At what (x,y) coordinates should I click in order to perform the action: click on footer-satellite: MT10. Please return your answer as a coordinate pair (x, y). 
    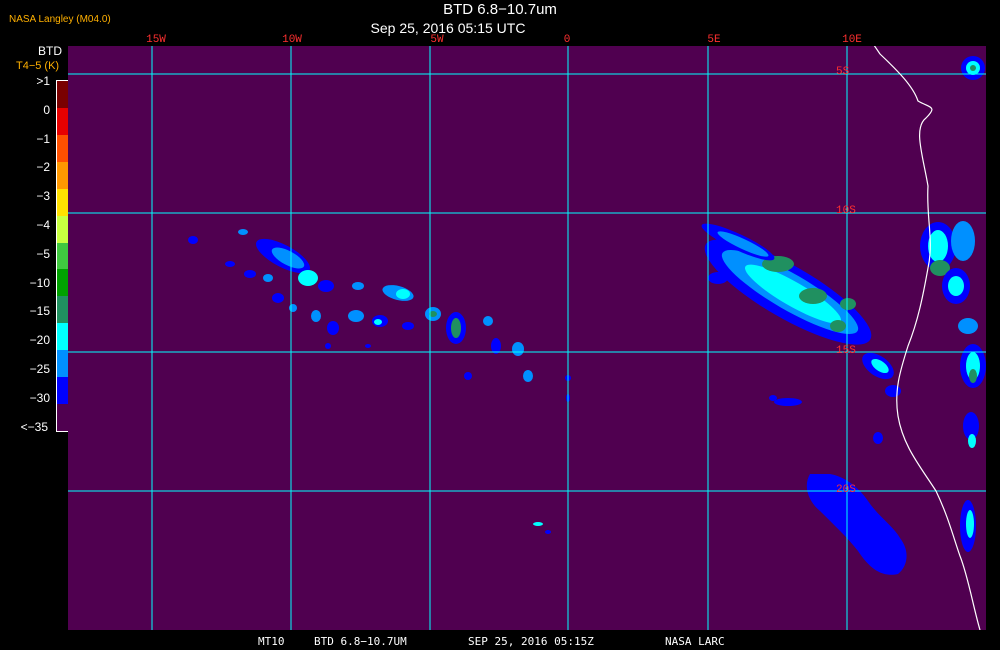
    Looking at the image, I should click on (271, 641).